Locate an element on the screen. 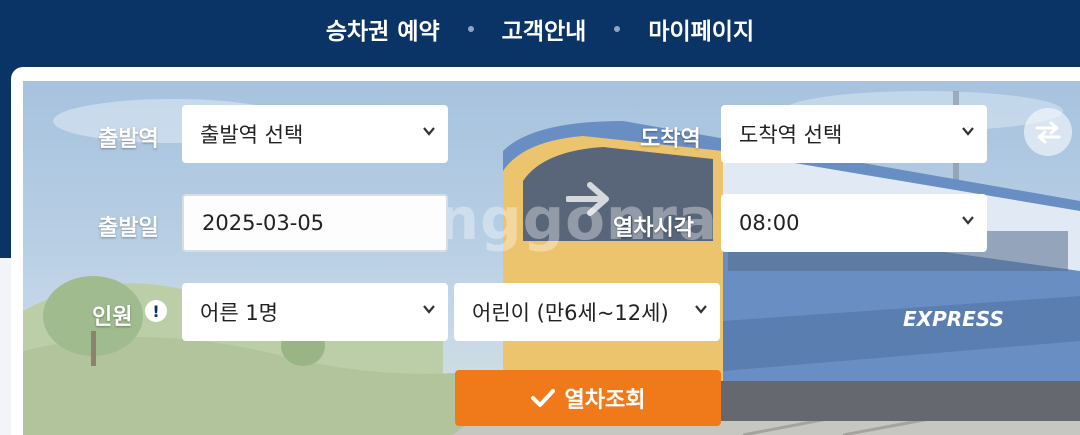 The image size is (1080, 435). check-icon is located at coordinates (542, 398).